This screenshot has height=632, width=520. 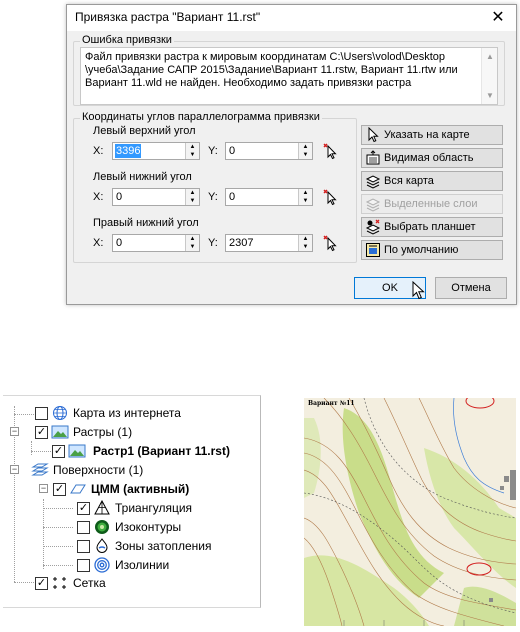 I want to click on tree-item-isocontours: Изоконтуры, so click(x=132, y=527).